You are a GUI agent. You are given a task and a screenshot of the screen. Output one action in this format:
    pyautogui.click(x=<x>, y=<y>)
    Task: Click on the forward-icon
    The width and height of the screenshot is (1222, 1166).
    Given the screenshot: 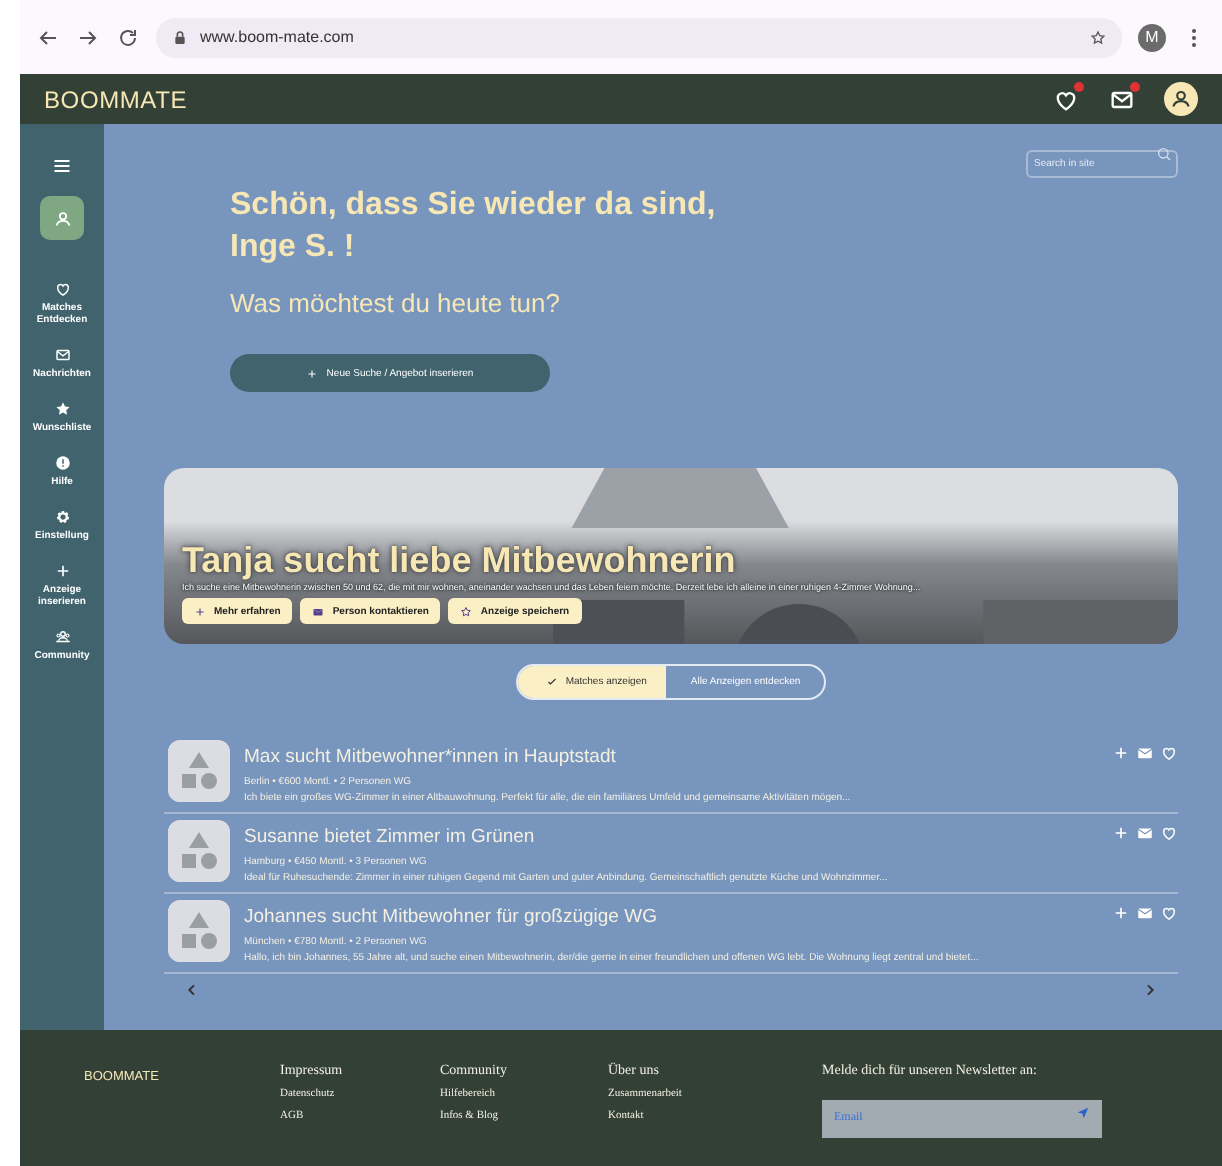 What is the action you would take?
    pyautogui.click(x=88, y=37)
    